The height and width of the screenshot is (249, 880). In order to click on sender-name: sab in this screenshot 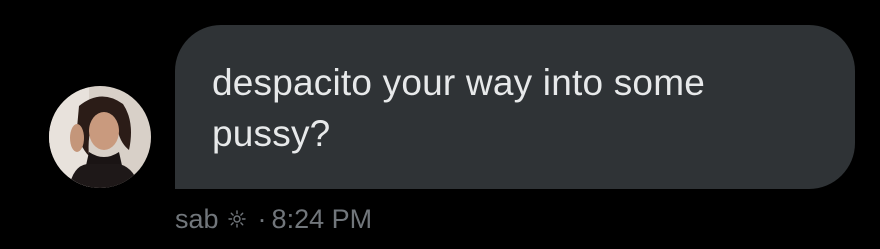, I will do `click(197, 218)`.